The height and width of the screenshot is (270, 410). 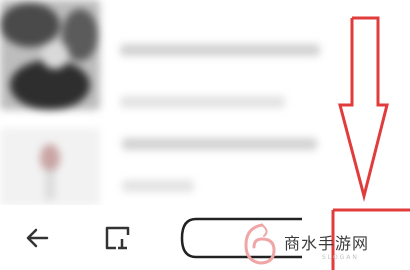 What do you see at coordinates (260, 244) in the screenshot?
I see `watermark-logo-icon` at bounding box center [260, 244].